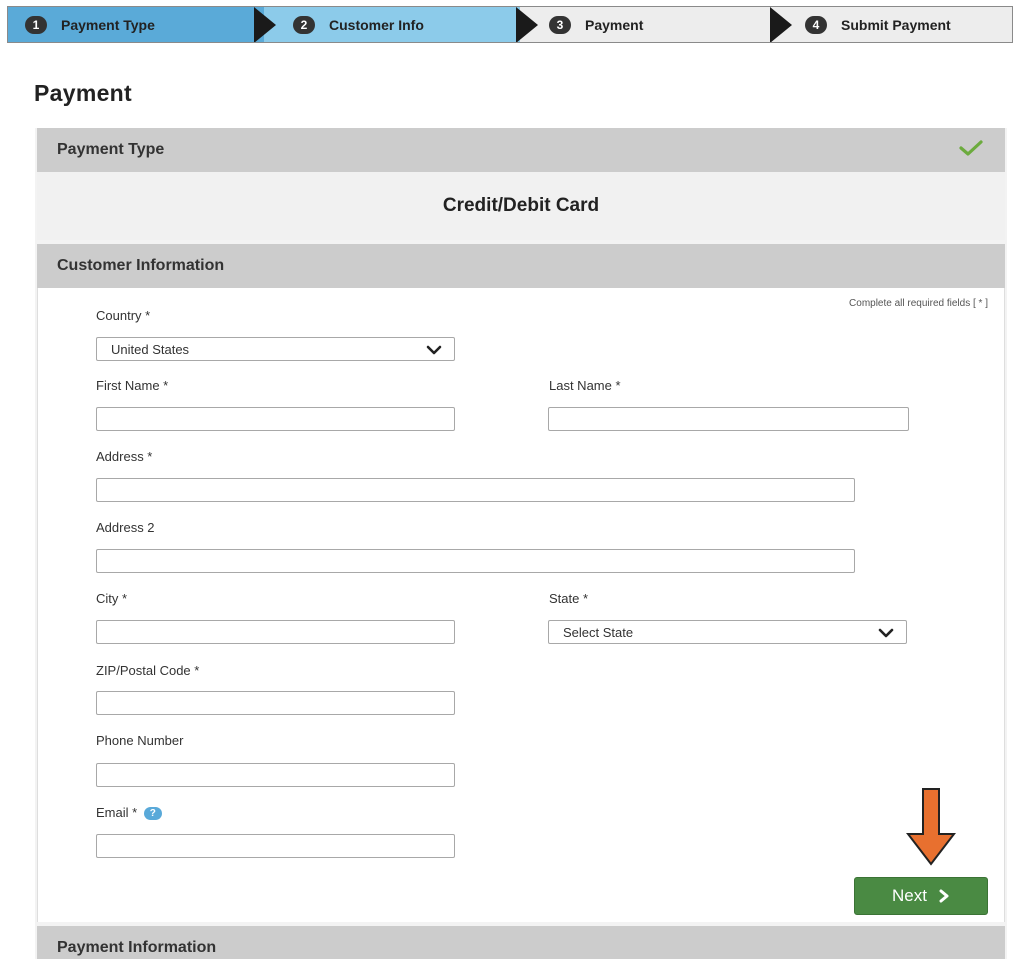  I want to click on step-payment: 3 Payment, so click(596, 24).